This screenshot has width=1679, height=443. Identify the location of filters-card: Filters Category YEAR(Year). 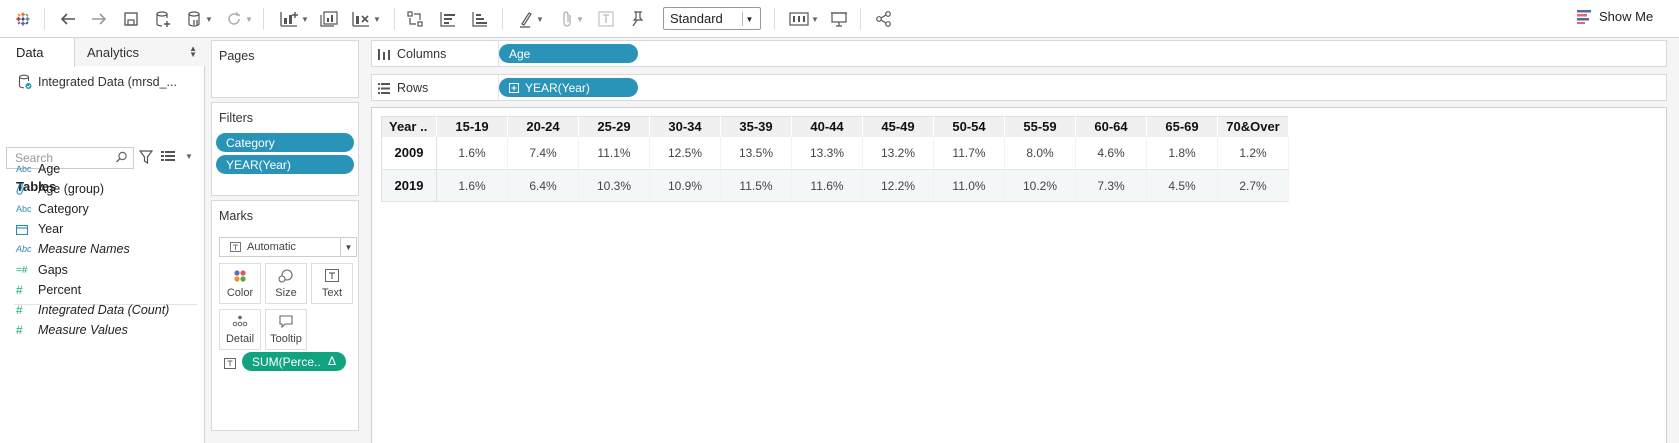
(285, 149).